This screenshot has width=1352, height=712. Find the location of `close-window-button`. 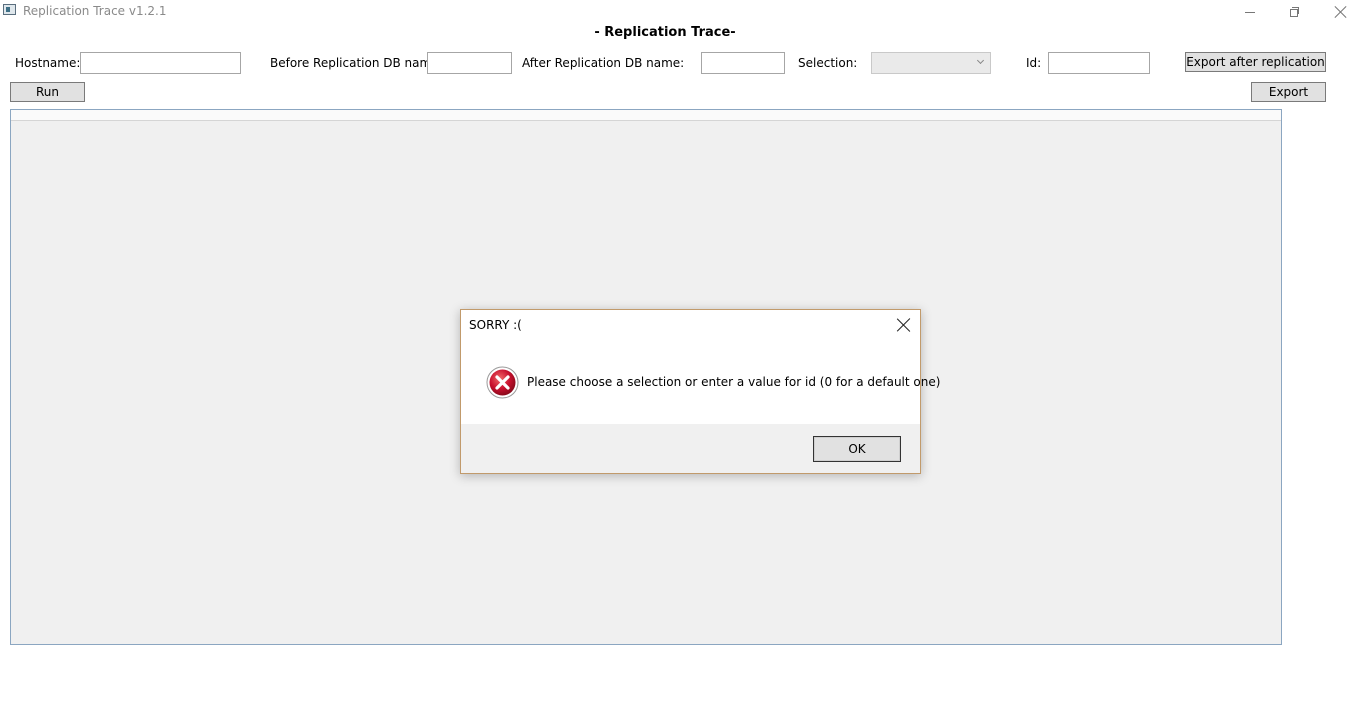

close-window-button is located at coordinates (1335, 12).